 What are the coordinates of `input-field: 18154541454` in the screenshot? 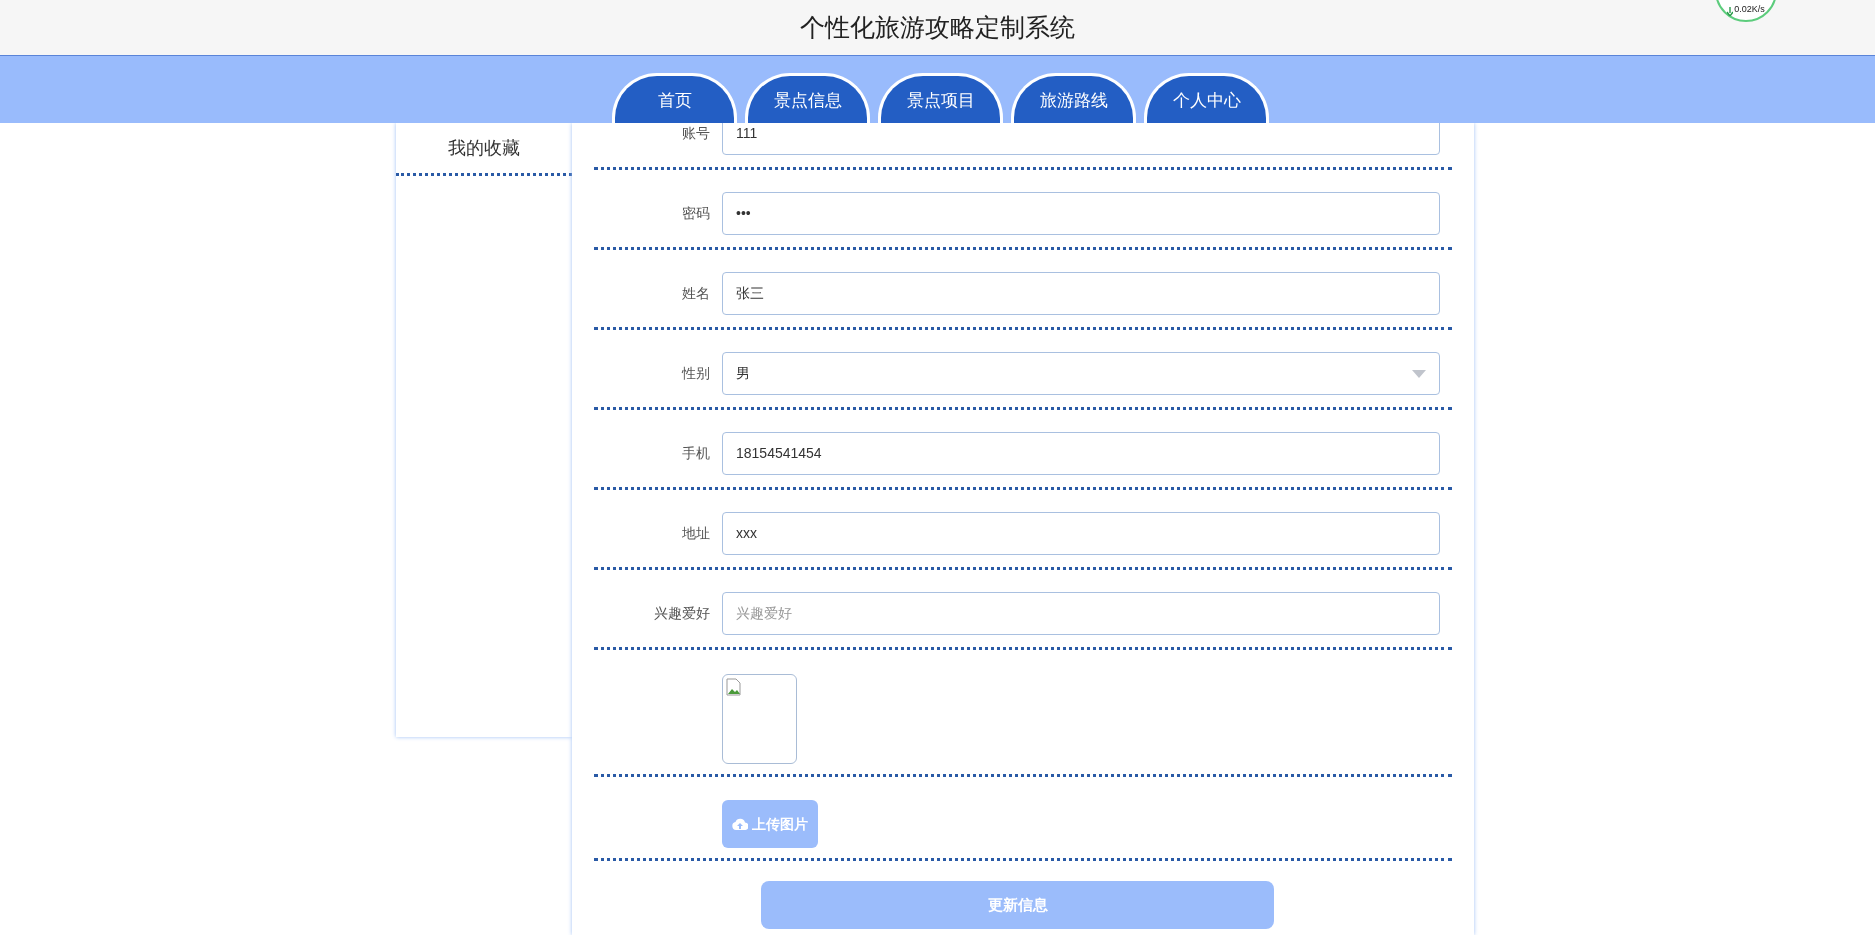 It's located at (1081, 453).